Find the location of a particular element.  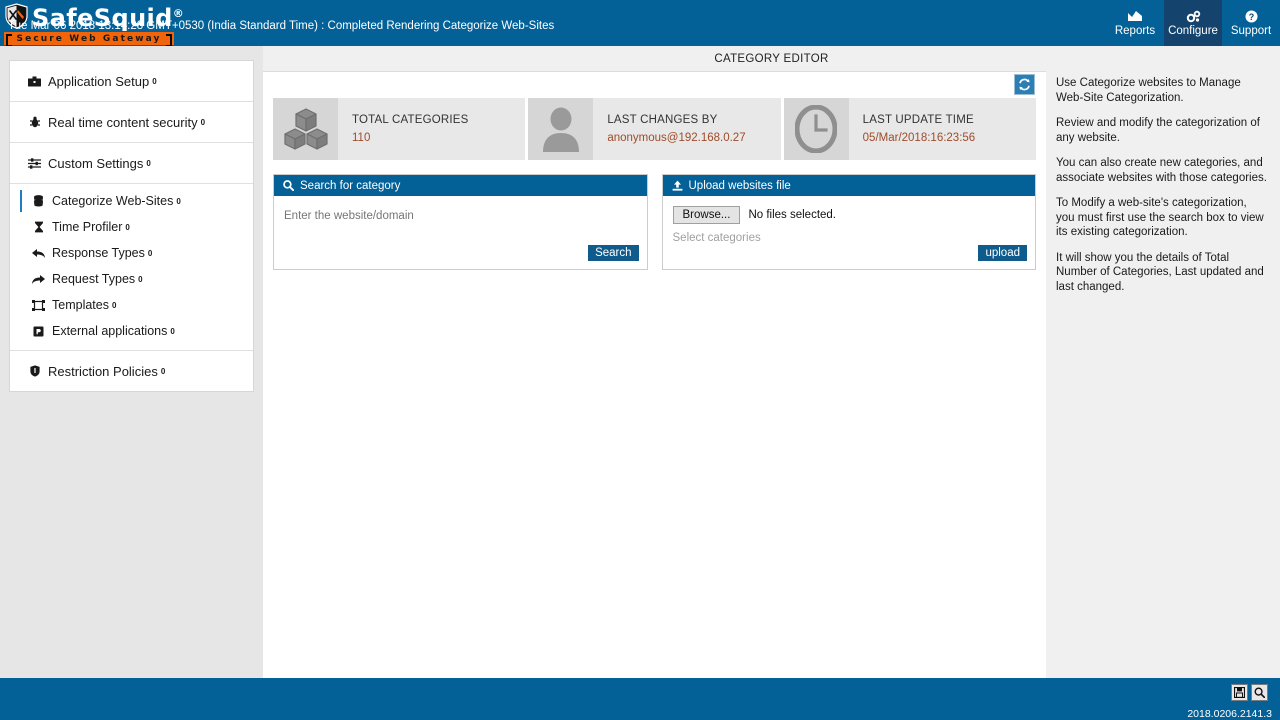

sidebar-label: Request Types is located at coordinates (94, 279).